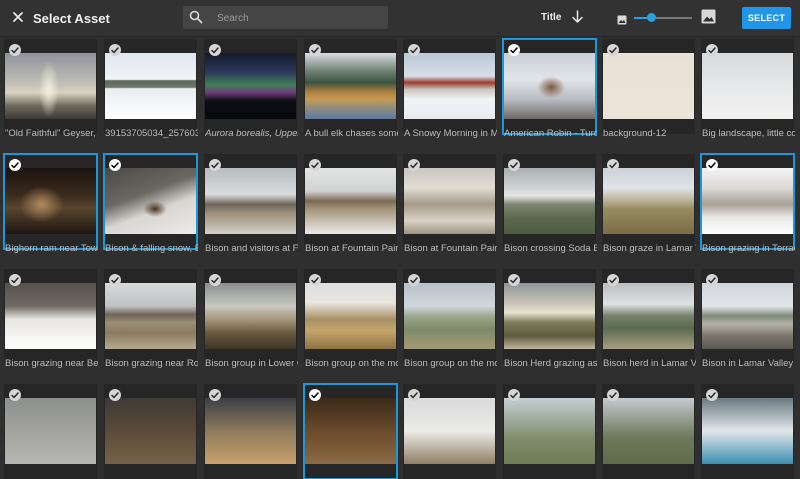  What do you see at coordinates (708, 16) in the screenshot?
I see `image-large-icon` at bounding box center [708, 16].